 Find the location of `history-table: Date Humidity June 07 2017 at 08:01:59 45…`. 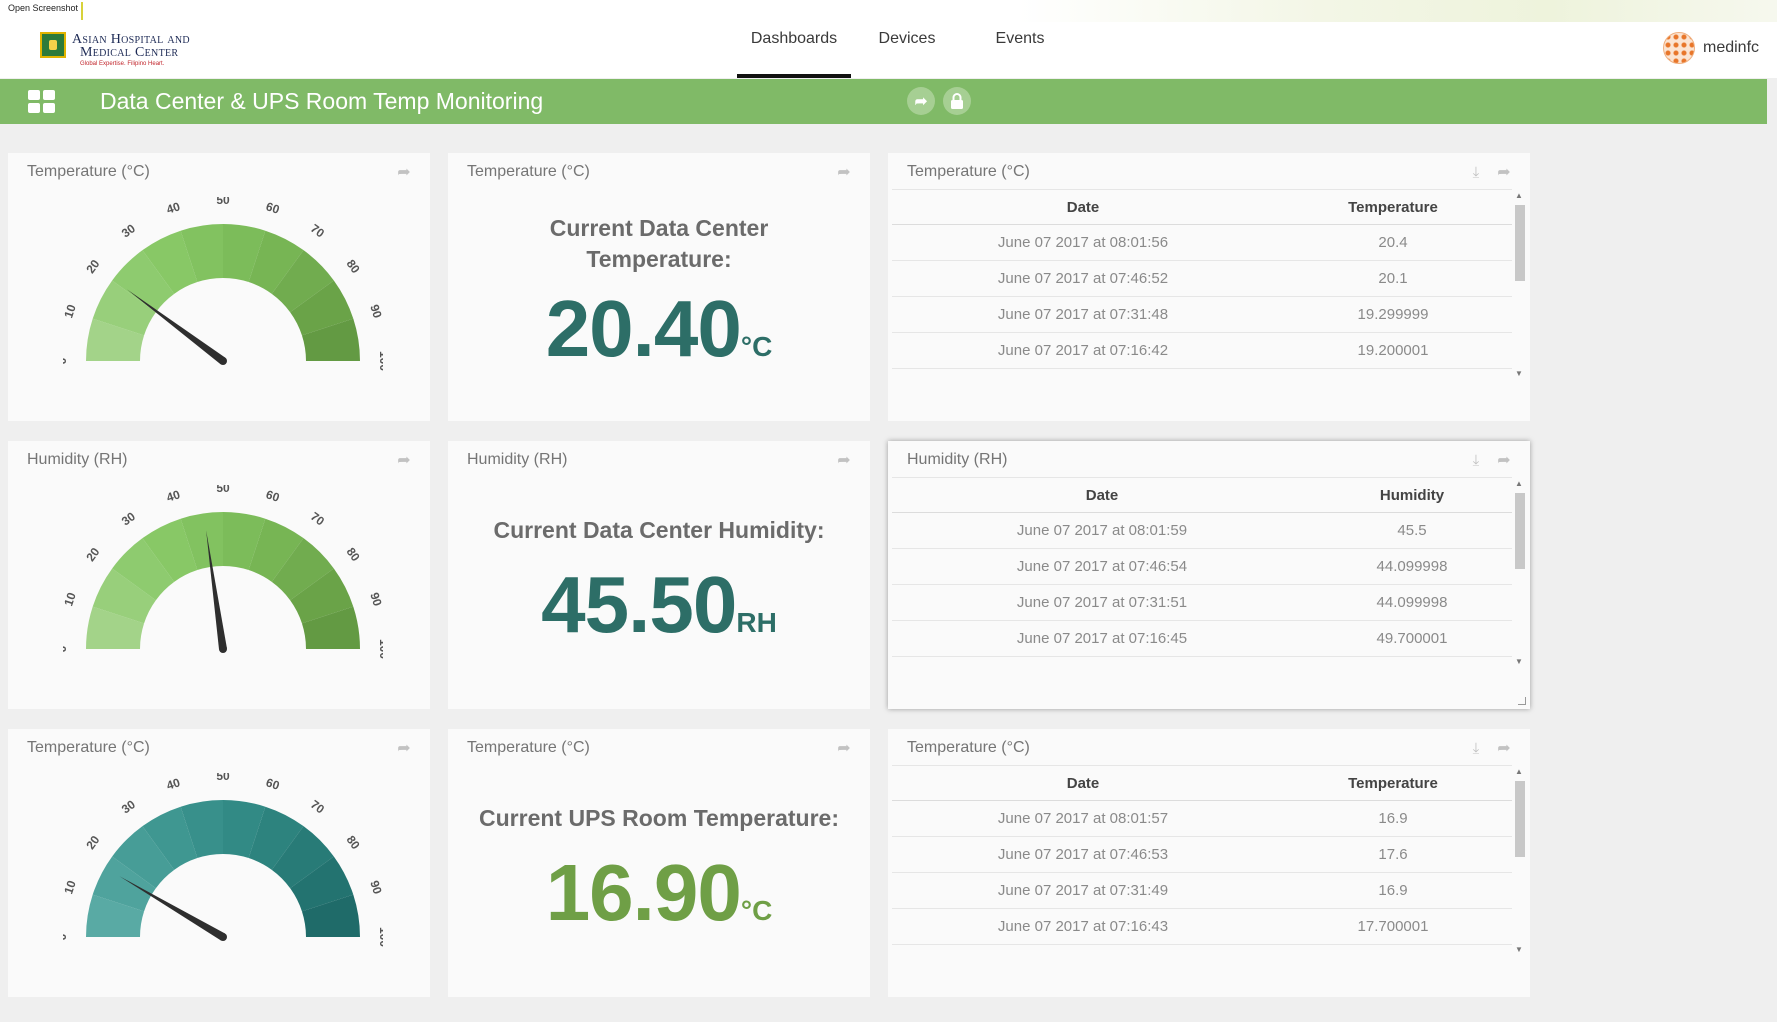

history-table: Date Humidity June 07 2017 at 08:01:59 45… is located at coordinates (1202, 567).